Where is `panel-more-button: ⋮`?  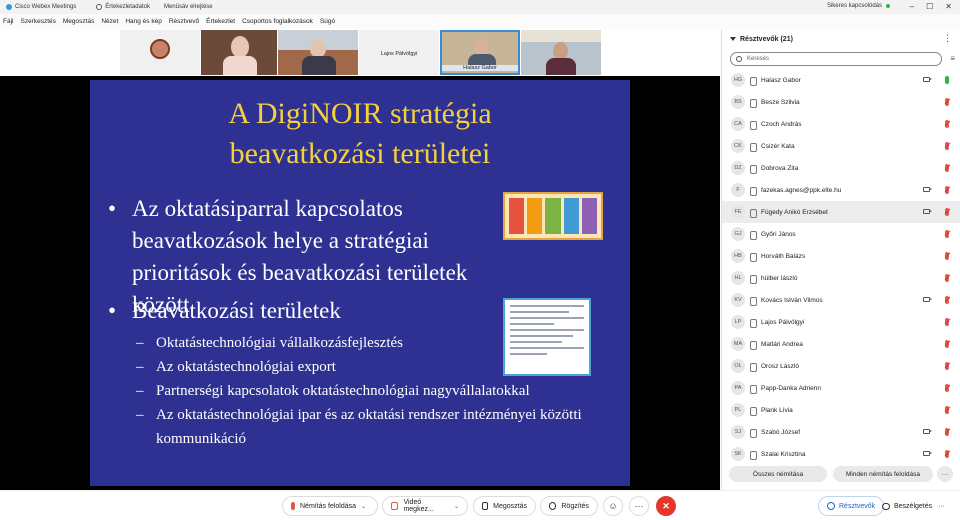
panel-more-button: ⋮ is located at coordinates (947, 38).